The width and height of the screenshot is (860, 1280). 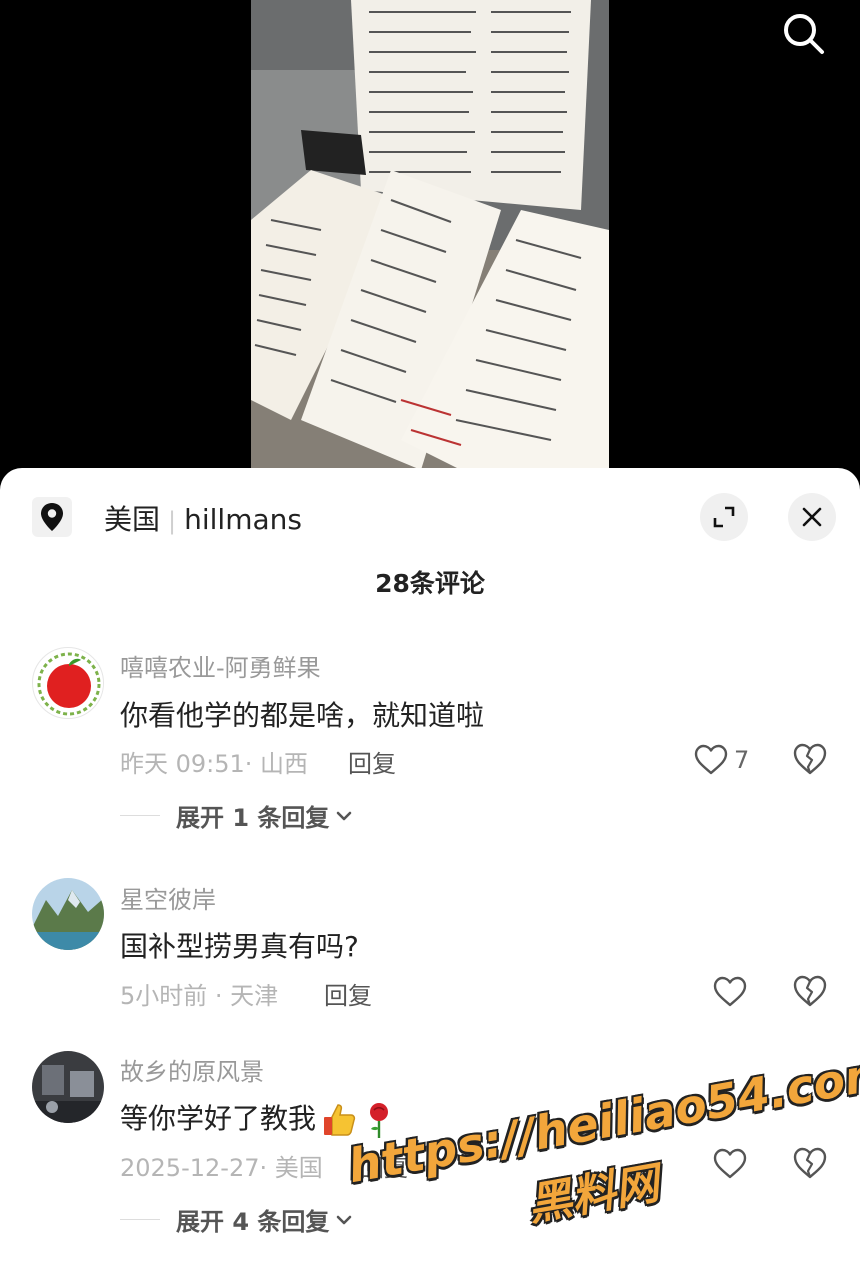 I want to click on like-count: 7, so click(x=742, y=760).